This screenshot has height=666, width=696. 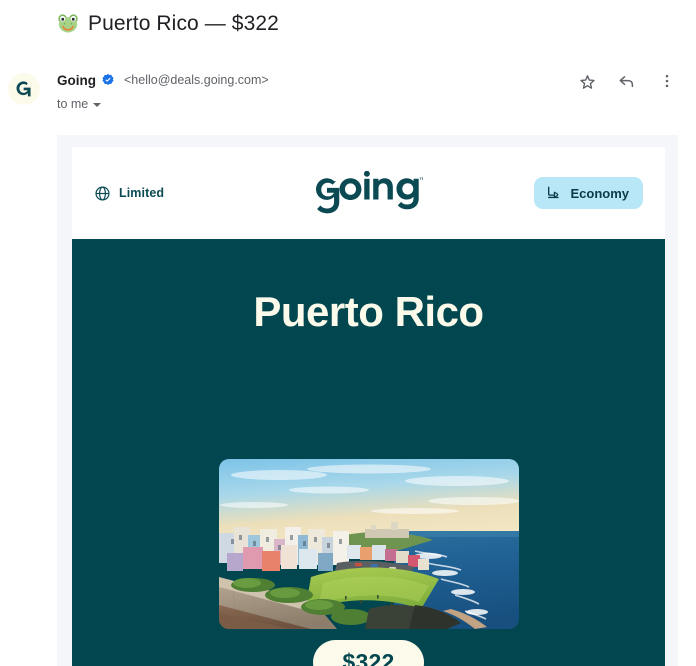 I want to click on recipient-label: to me, so click(x=73, y=104).